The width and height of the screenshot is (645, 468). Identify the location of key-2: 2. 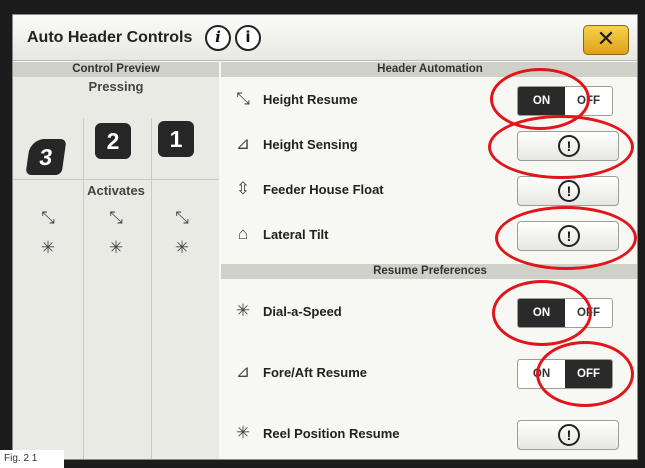
(113, 141).